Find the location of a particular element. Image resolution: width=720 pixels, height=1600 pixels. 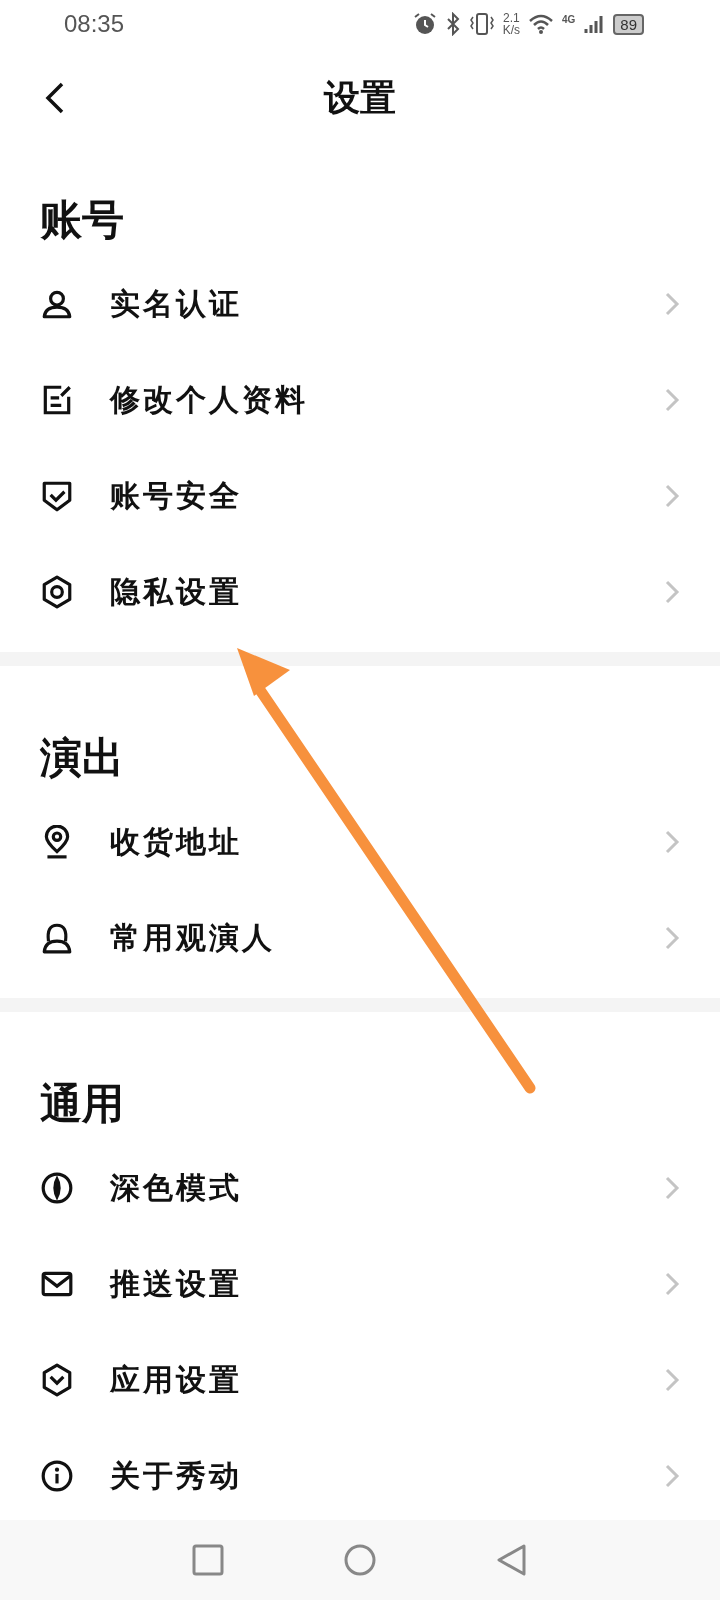

wifi-icon is located at coordinates (540, 24).